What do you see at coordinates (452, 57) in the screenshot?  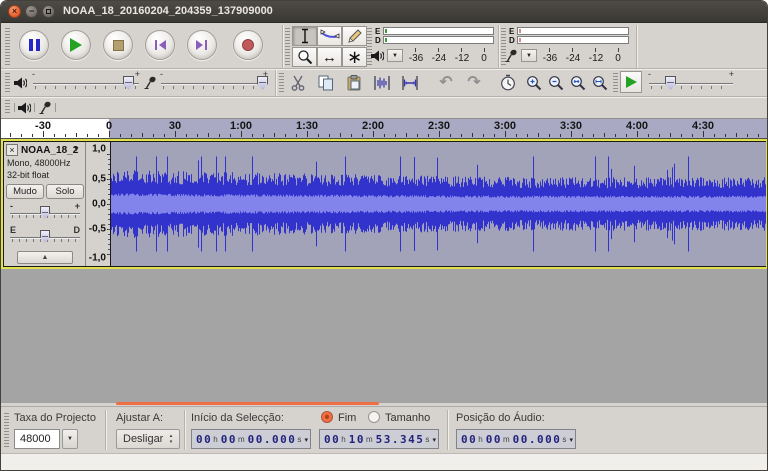 I see `playback-meter-scale: -36 -24 -12 0` at bounding box center [452, 57].